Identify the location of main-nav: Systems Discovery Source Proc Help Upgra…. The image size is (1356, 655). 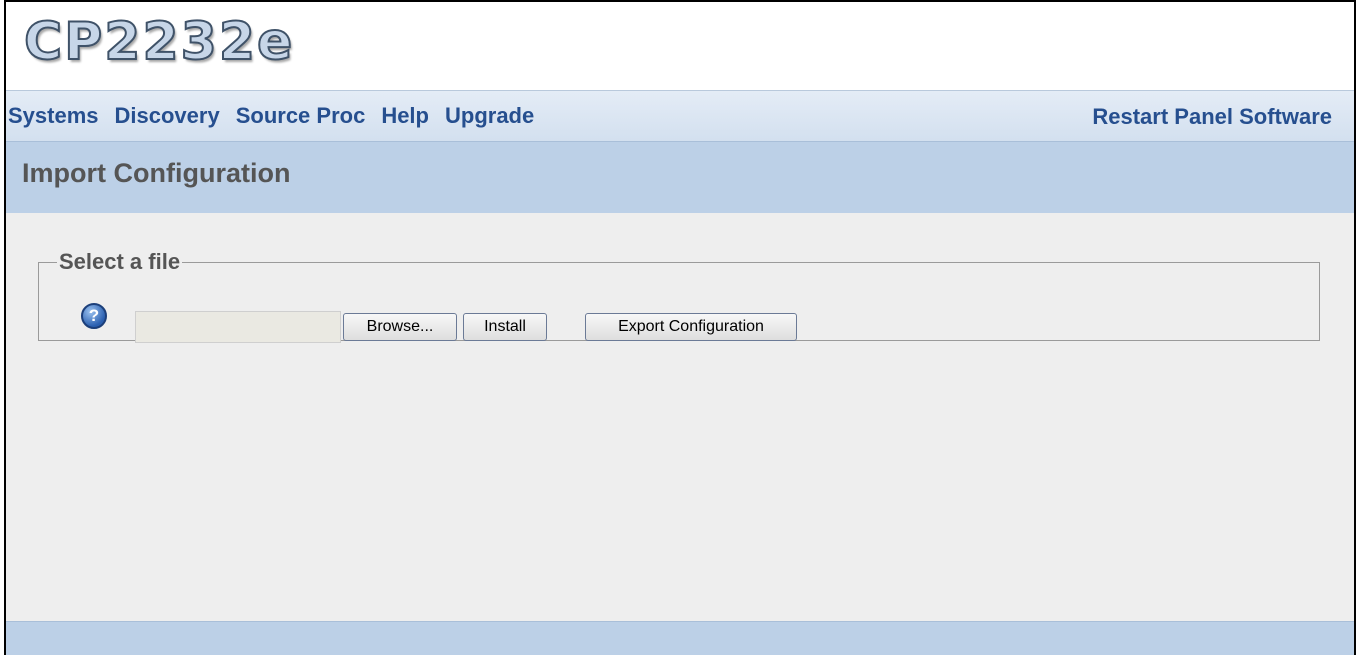
(680, 115).